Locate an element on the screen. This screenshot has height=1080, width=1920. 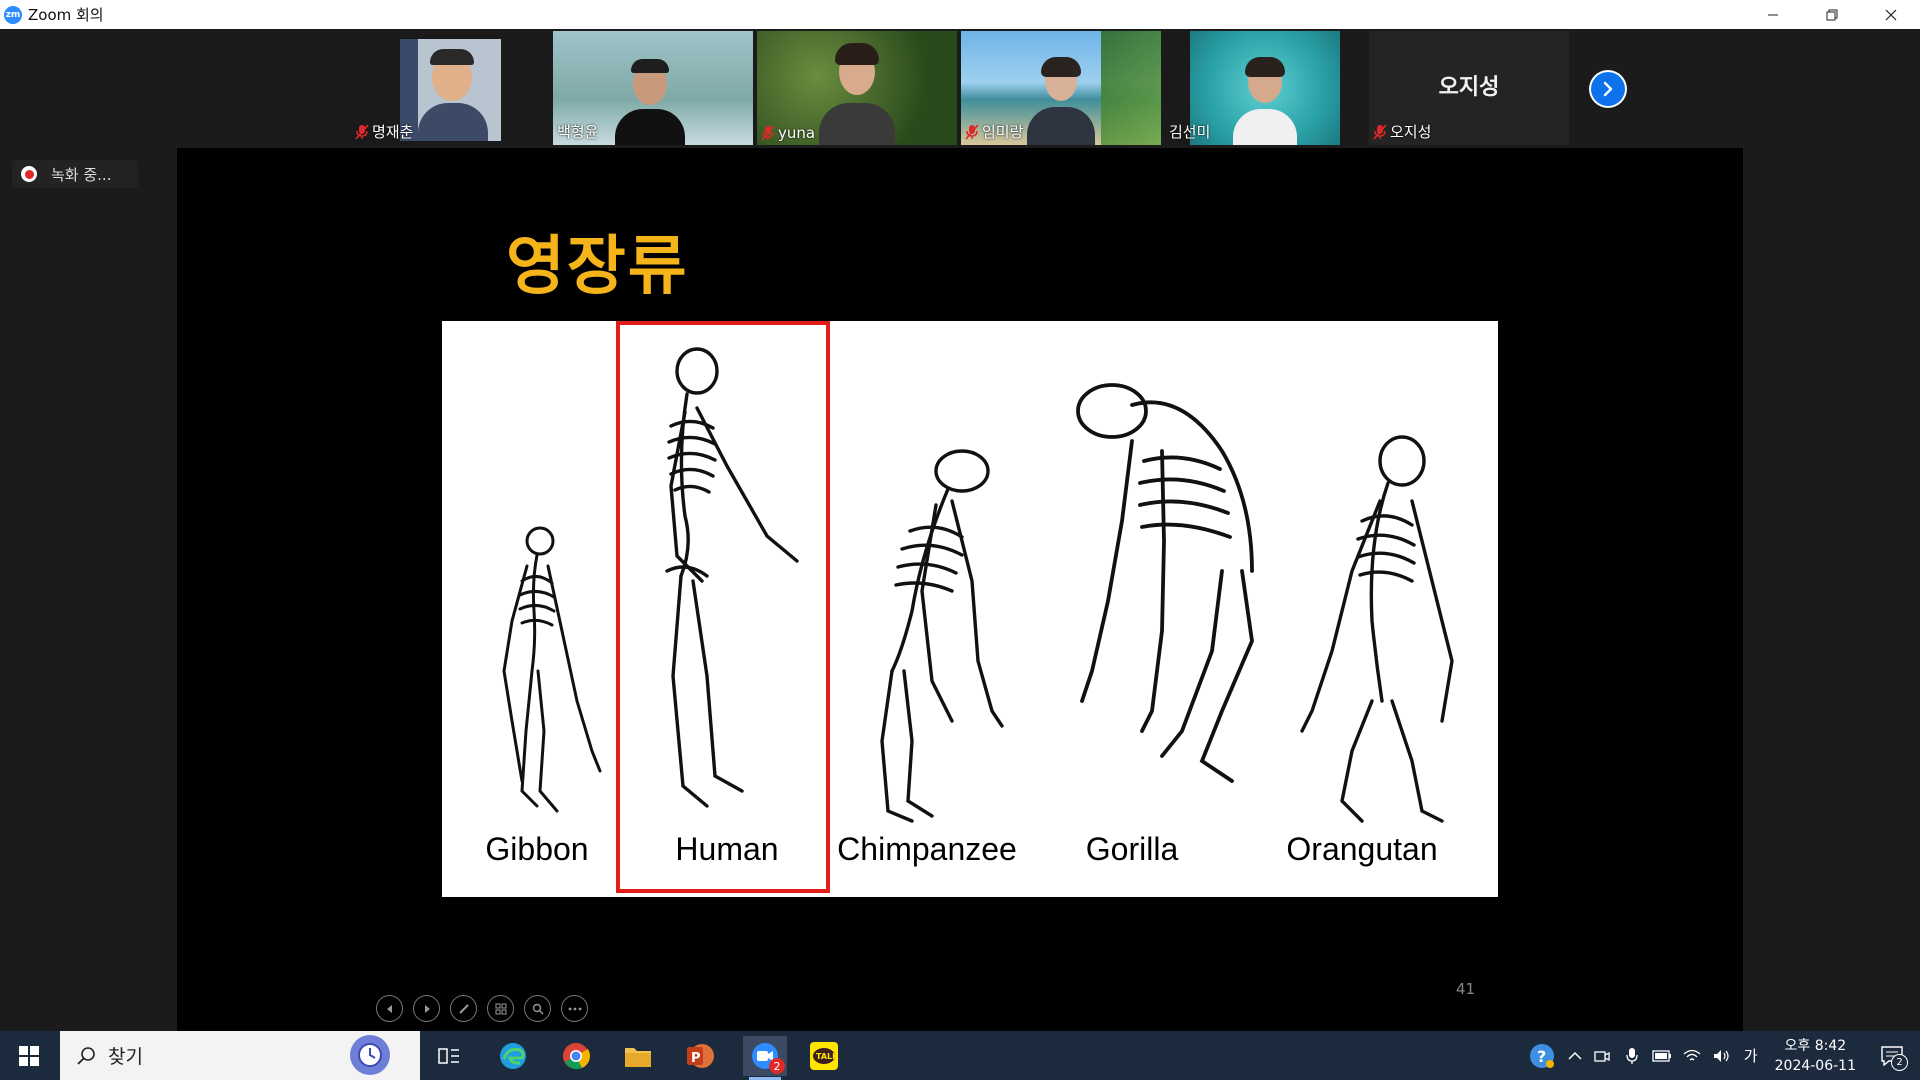
search-icon is located at coordinates (86, 1055).